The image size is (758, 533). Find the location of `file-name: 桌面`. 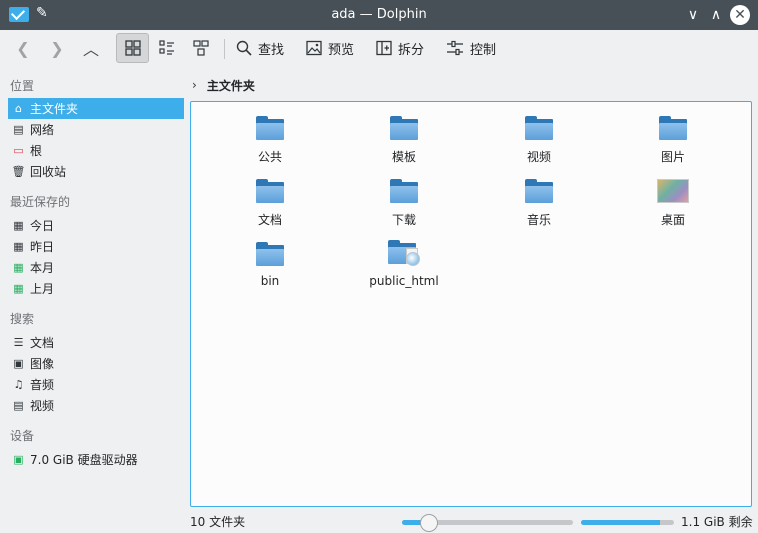

file-name: 桌面 is located at coordinates (672, 220).